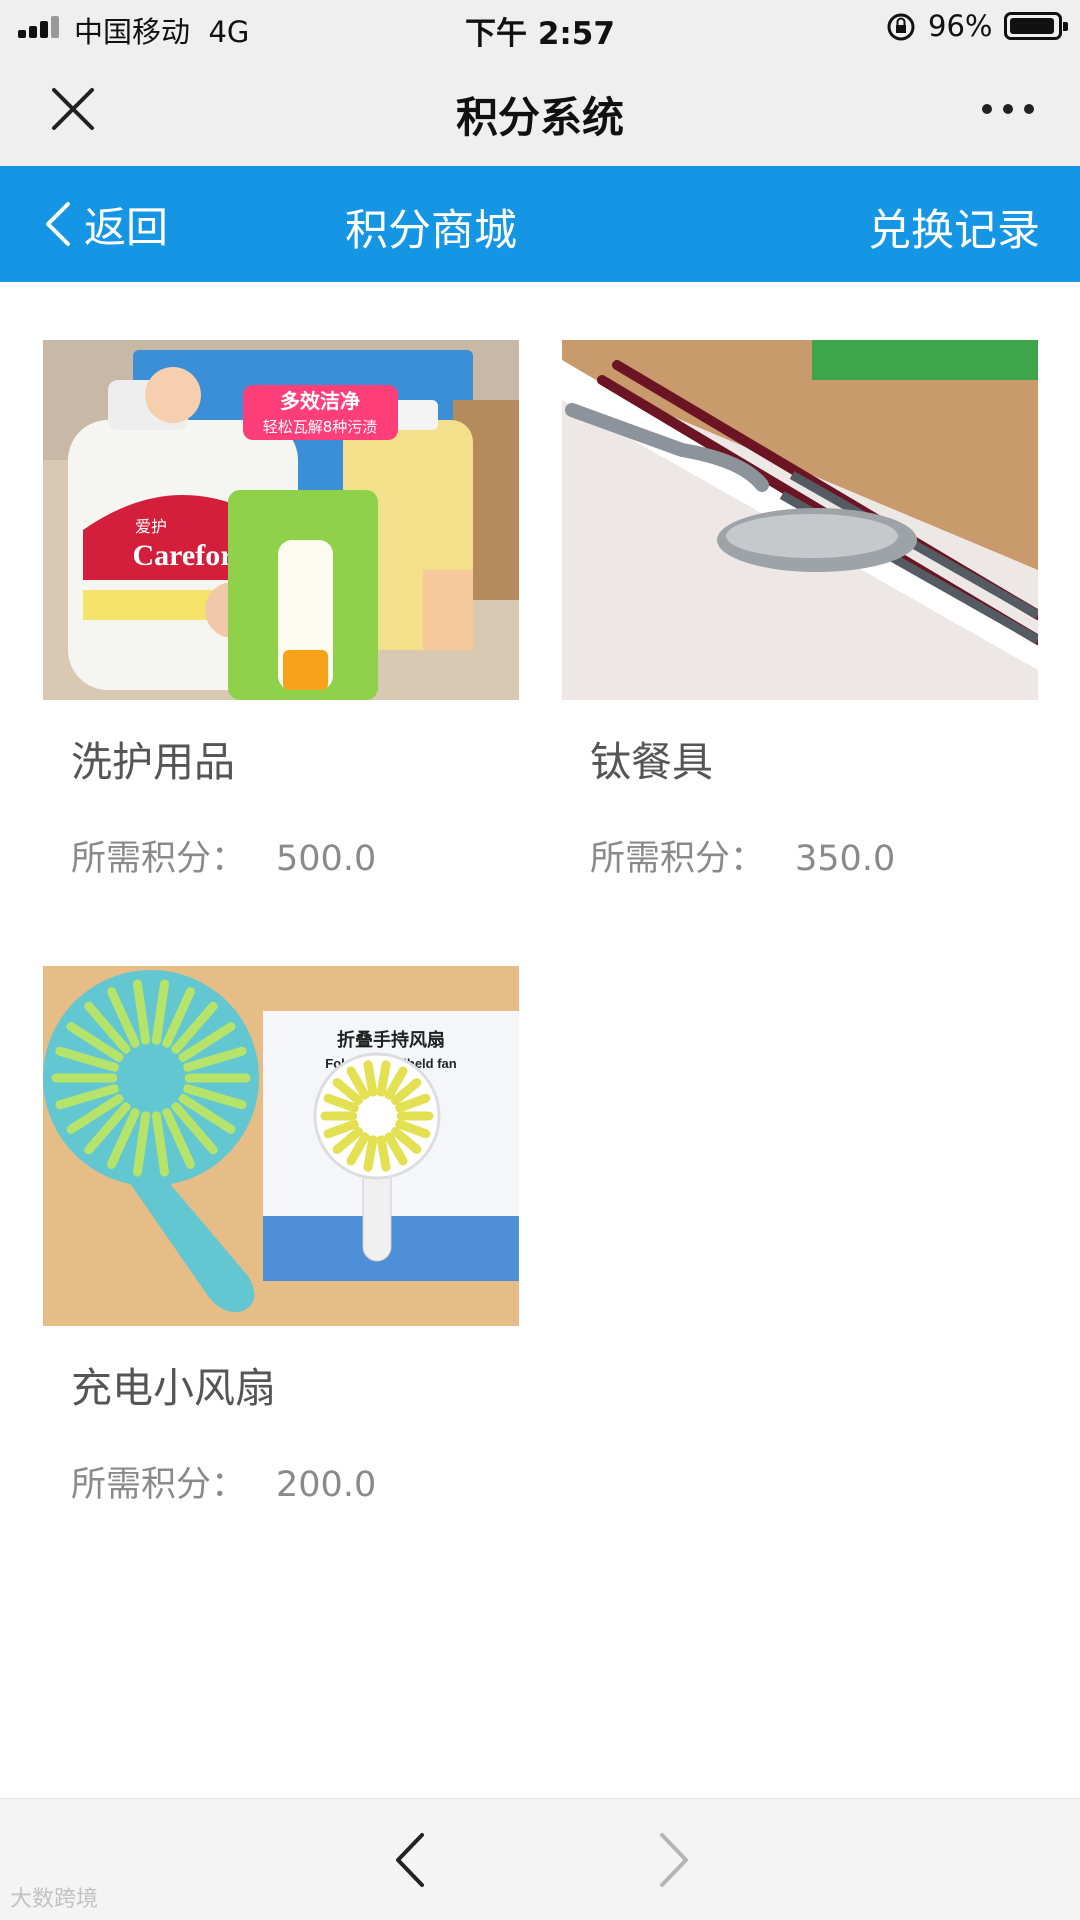 The height and width of the screenshot is (1920, 1080). I want to click on points-value: 350.0, so click(845, 859).